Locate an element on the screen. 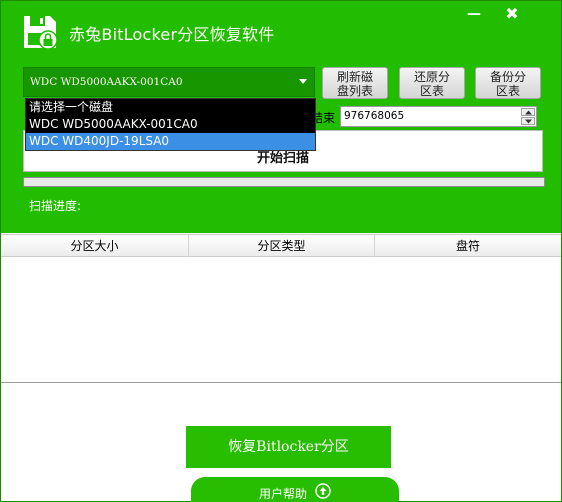 This screenshot has width=562, height=502. floppy-lock-icon is located at coordinates (41, 33).